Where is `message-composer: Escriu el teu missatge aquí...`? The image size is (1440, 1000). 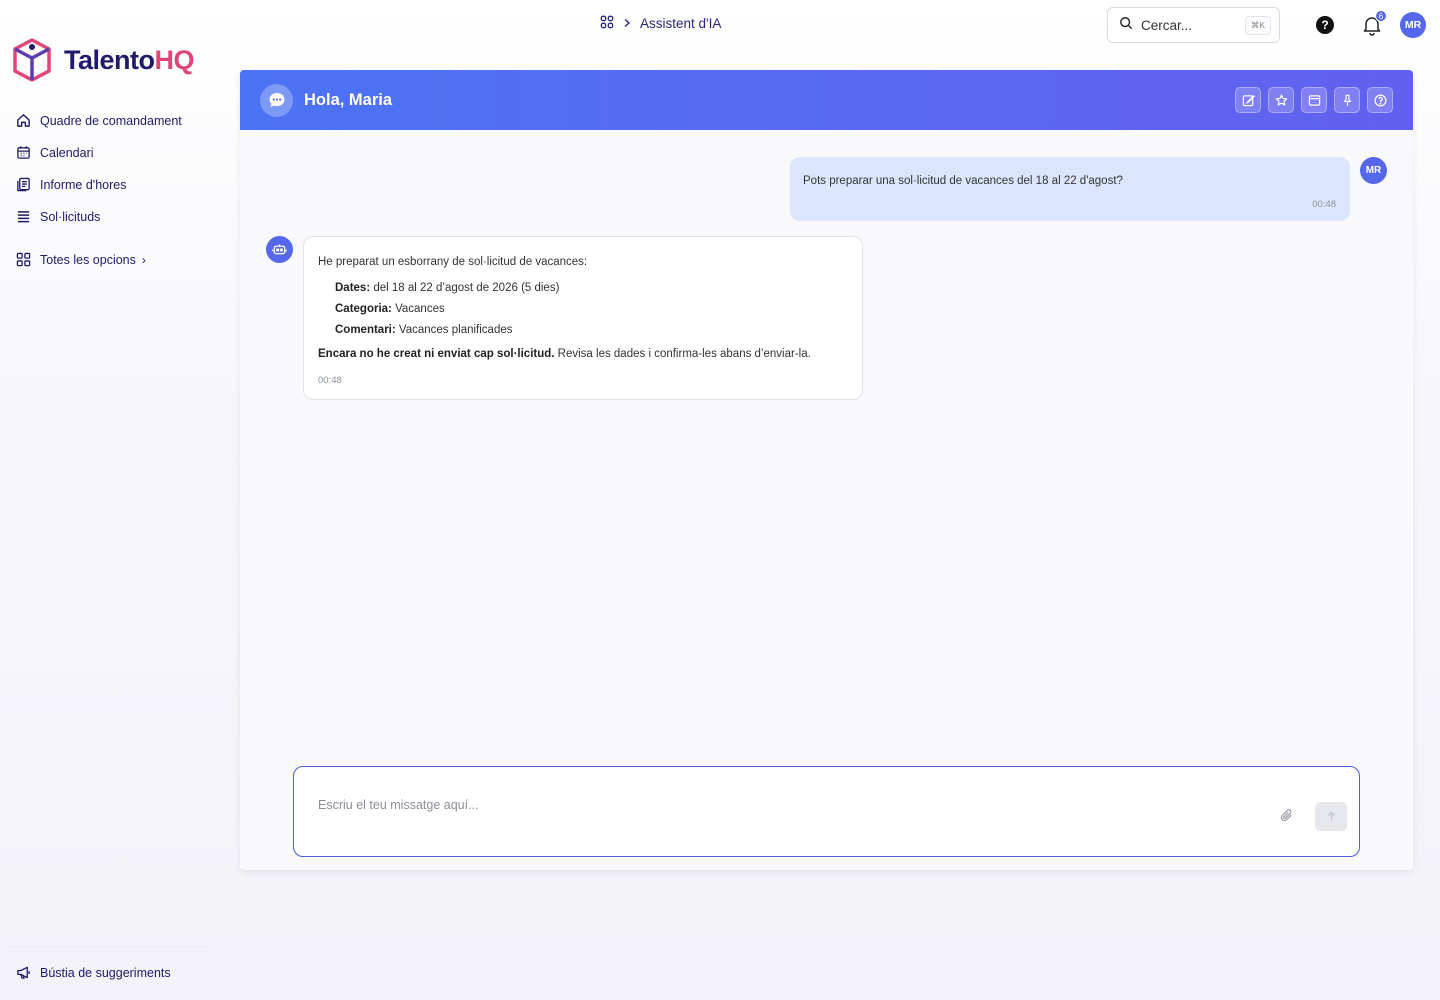
message-composer: Escriu el teu missatge aquí... is located at coordinates (826, 811).